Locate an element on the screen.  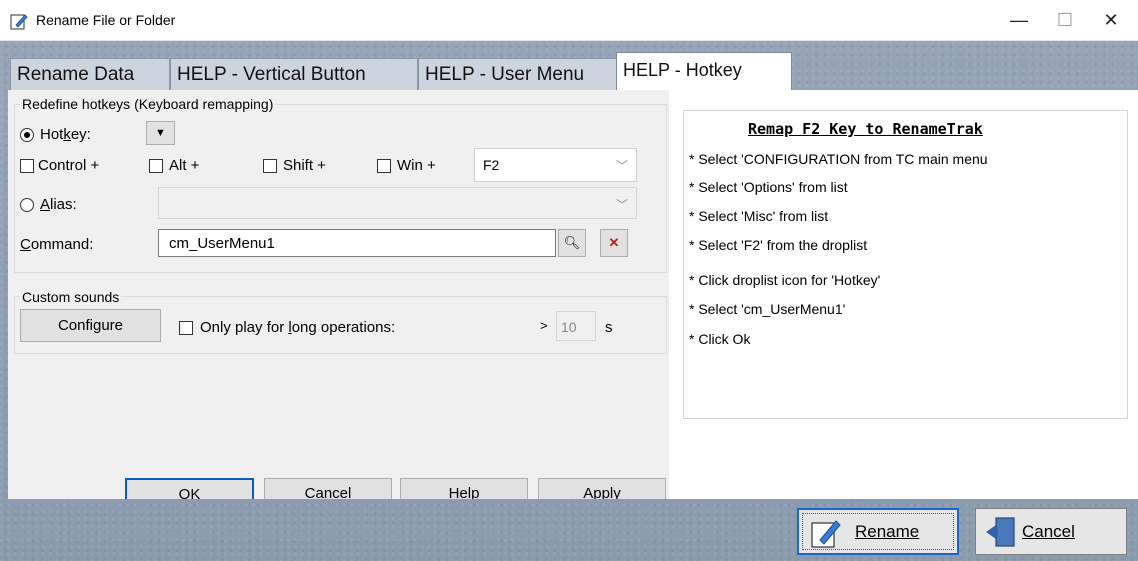
help-line: * Click droplist icon for 'Hotkey' is located at coordinates (785, 280).